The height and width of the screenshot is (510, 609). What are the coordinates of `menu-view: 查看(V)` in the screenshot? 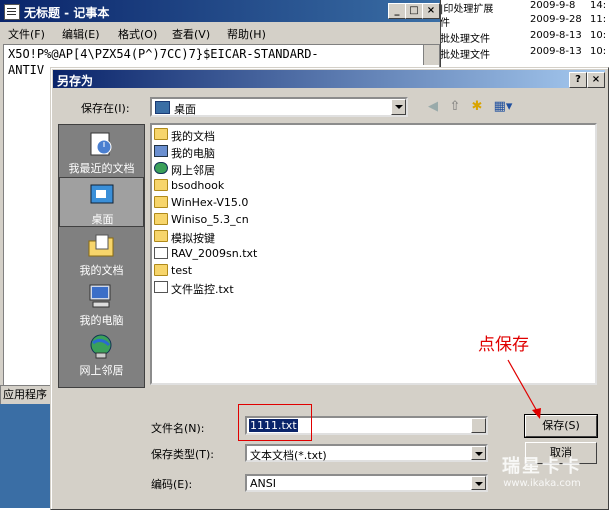 It's located at (191, 34).